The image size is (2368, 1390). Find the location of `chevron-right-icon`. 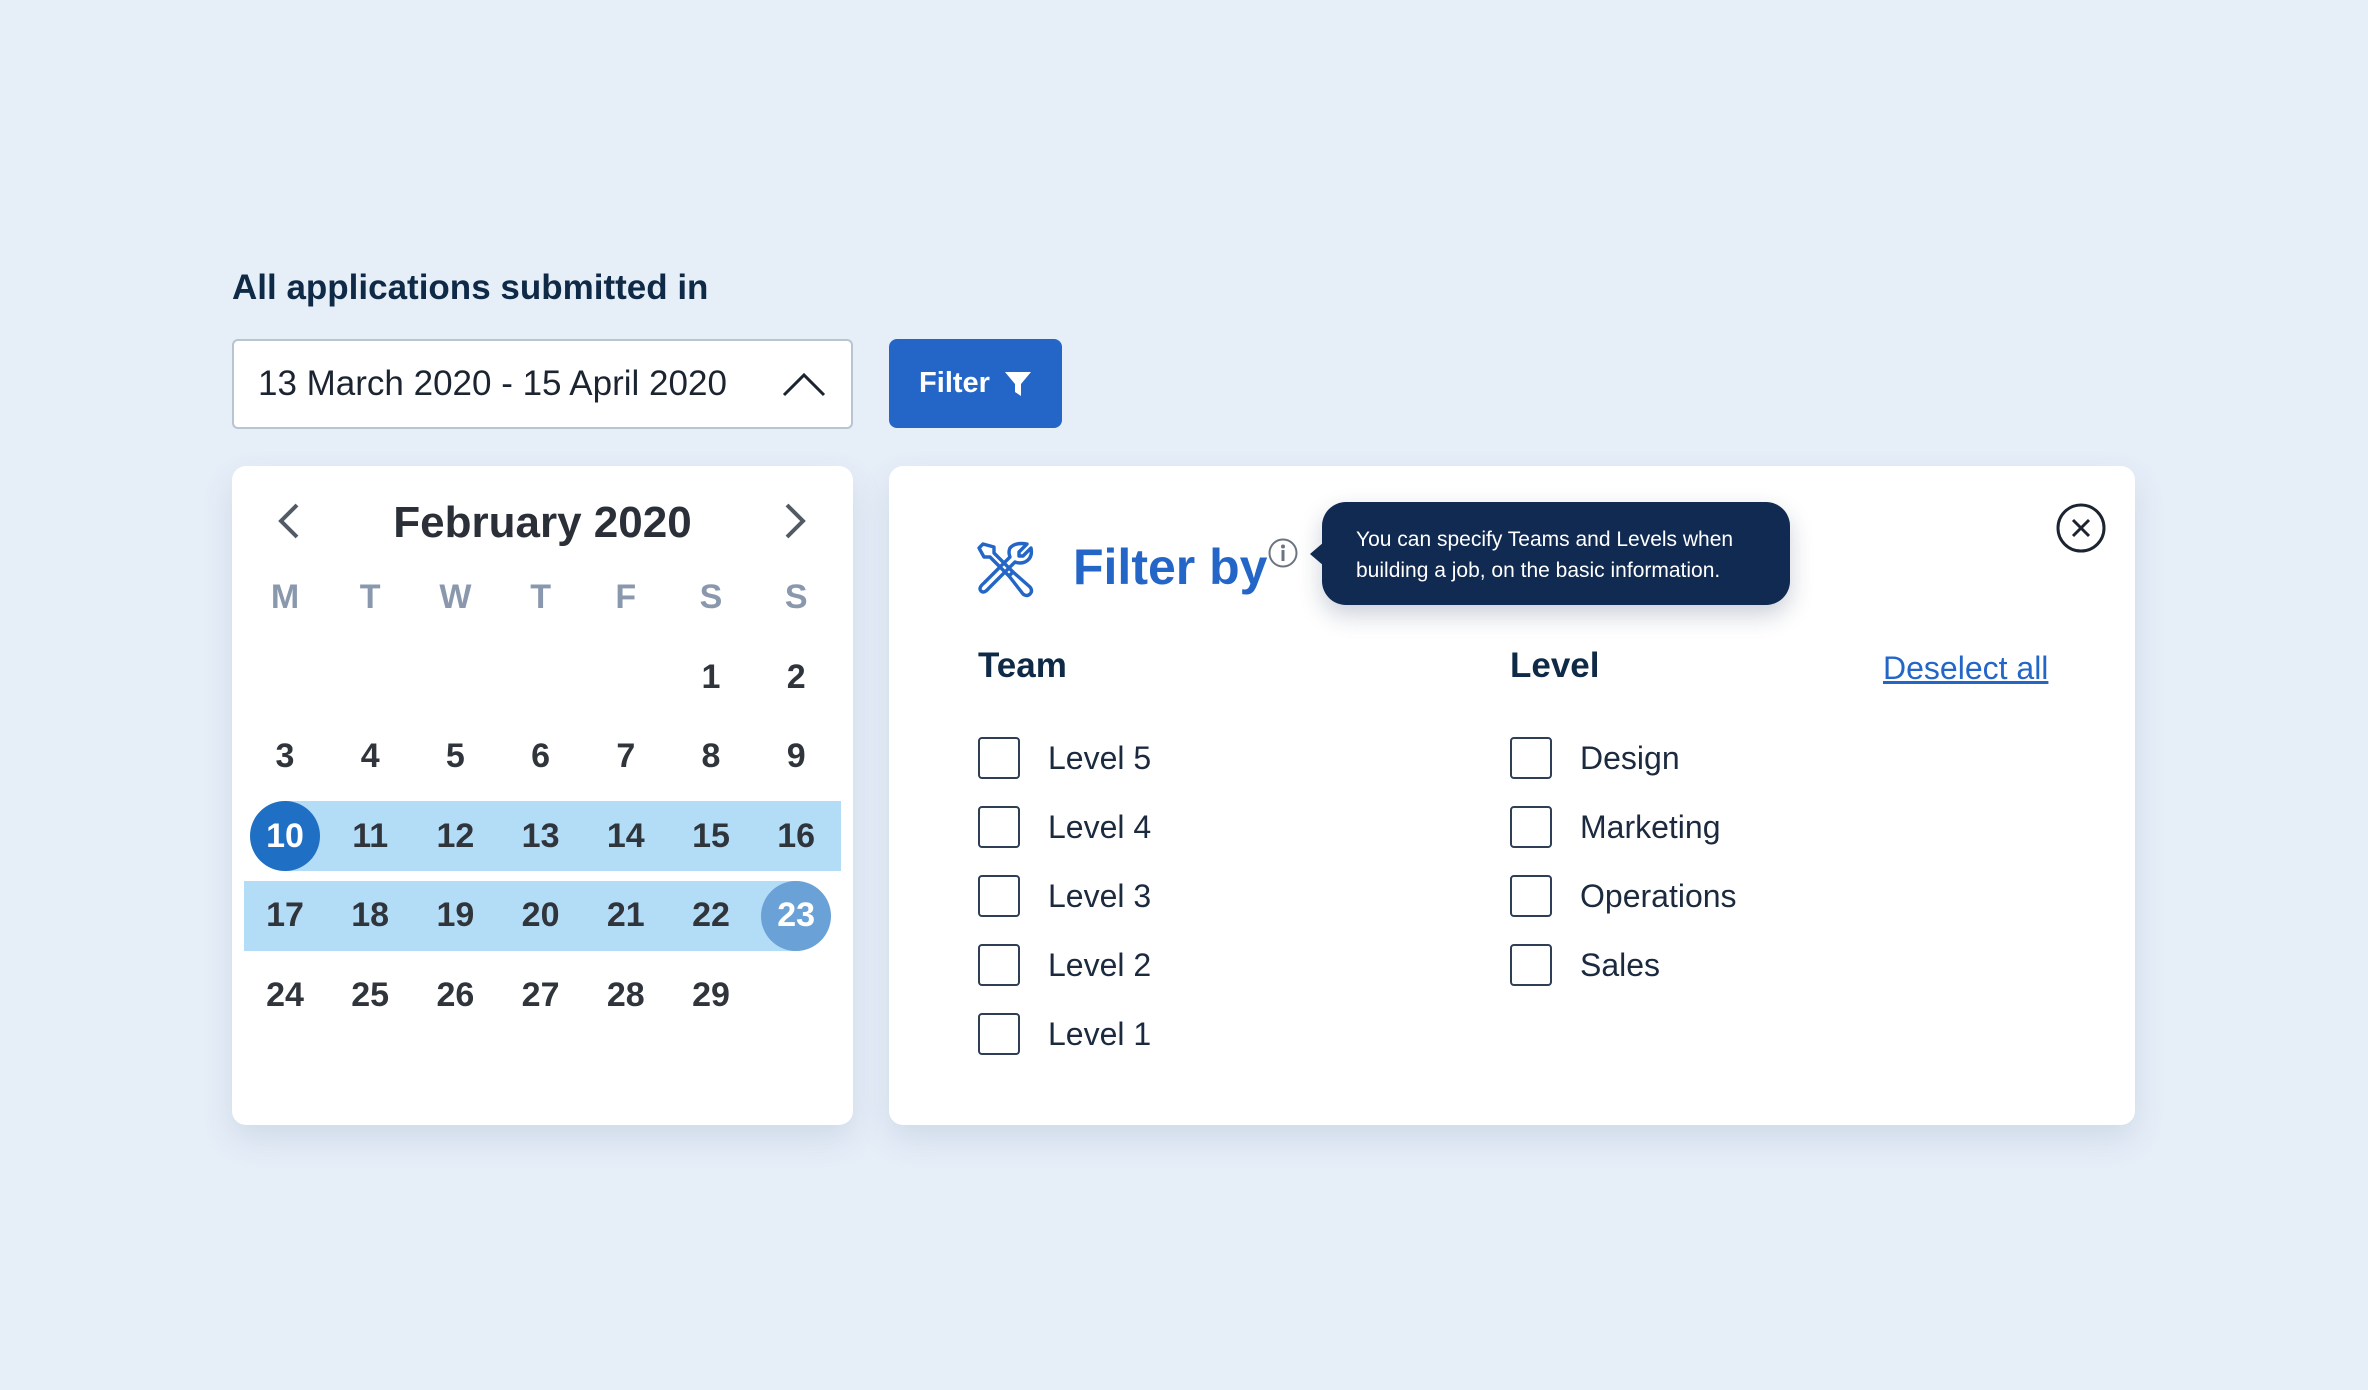

chevron-right-icon is located at coordinates (795, 521).